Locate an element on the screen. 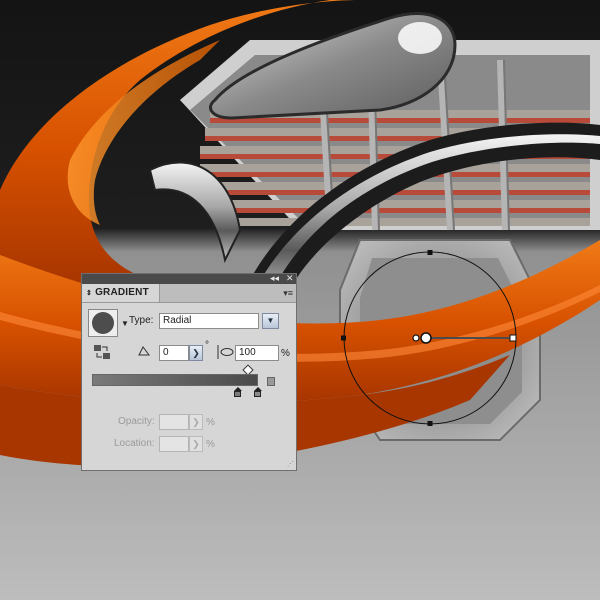 The width and height of the screenshot is (600, 600). type-select-chevron-icon: ▼ is located at coordinates (270, 321).